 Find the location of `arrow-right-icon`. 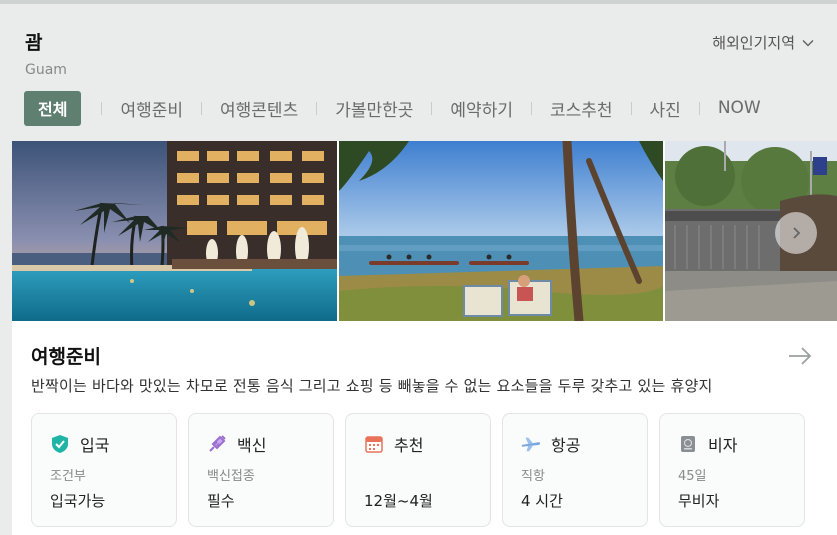

arrow-right-icon is located at coordinates (800, 356).